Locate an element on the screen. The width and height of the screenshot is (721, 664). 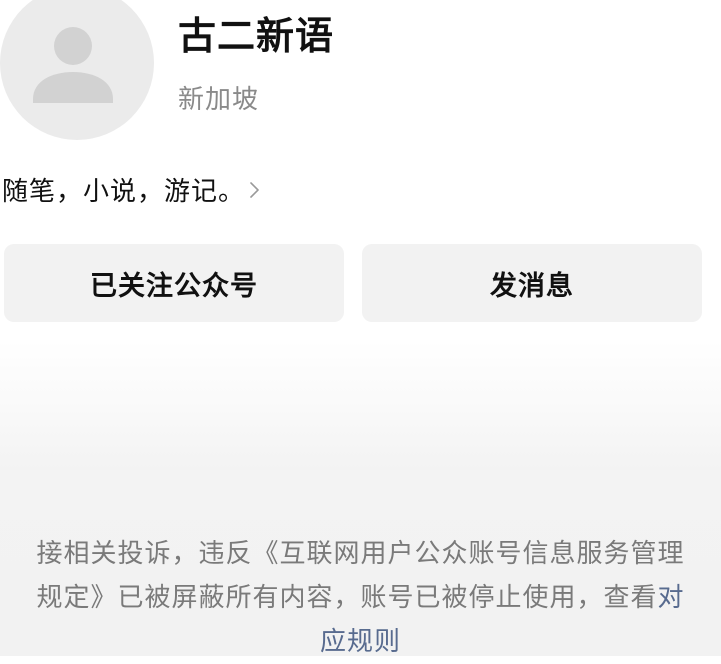
account-bio: 随笔，小说，游记。 is located at coordinates (131, 192).